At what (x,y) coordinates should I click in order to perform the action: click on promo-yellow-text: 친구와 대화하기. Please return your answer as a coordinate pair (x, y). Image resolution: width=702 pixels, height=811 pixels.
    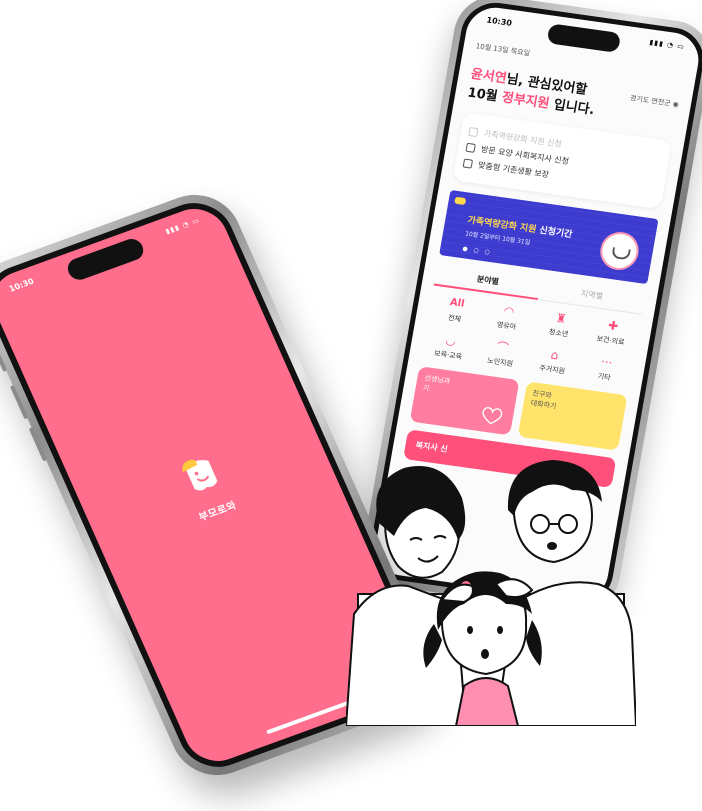
    Looking at the image, I should click on (543, 400).